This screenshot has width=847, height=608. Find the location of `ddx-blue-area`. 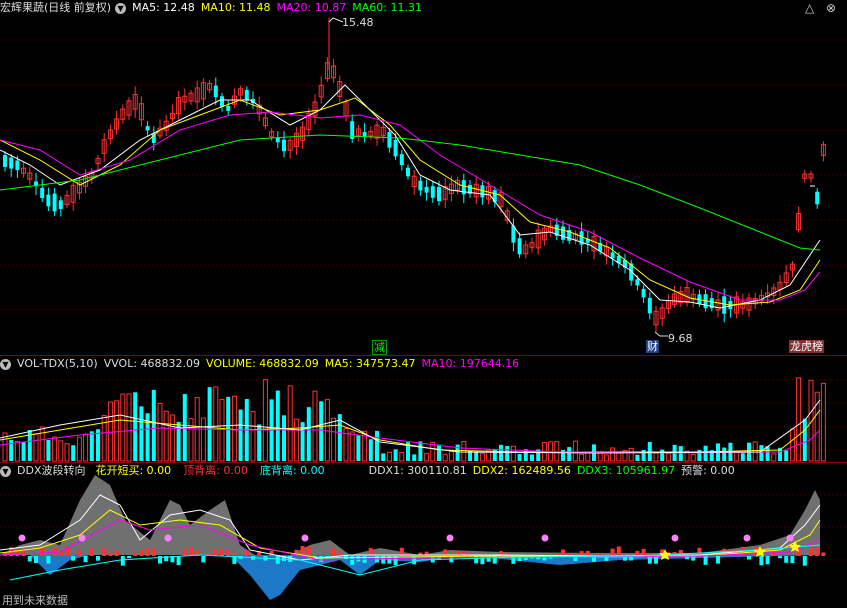

ddx-blue-area is located at coordinates (425, 577).